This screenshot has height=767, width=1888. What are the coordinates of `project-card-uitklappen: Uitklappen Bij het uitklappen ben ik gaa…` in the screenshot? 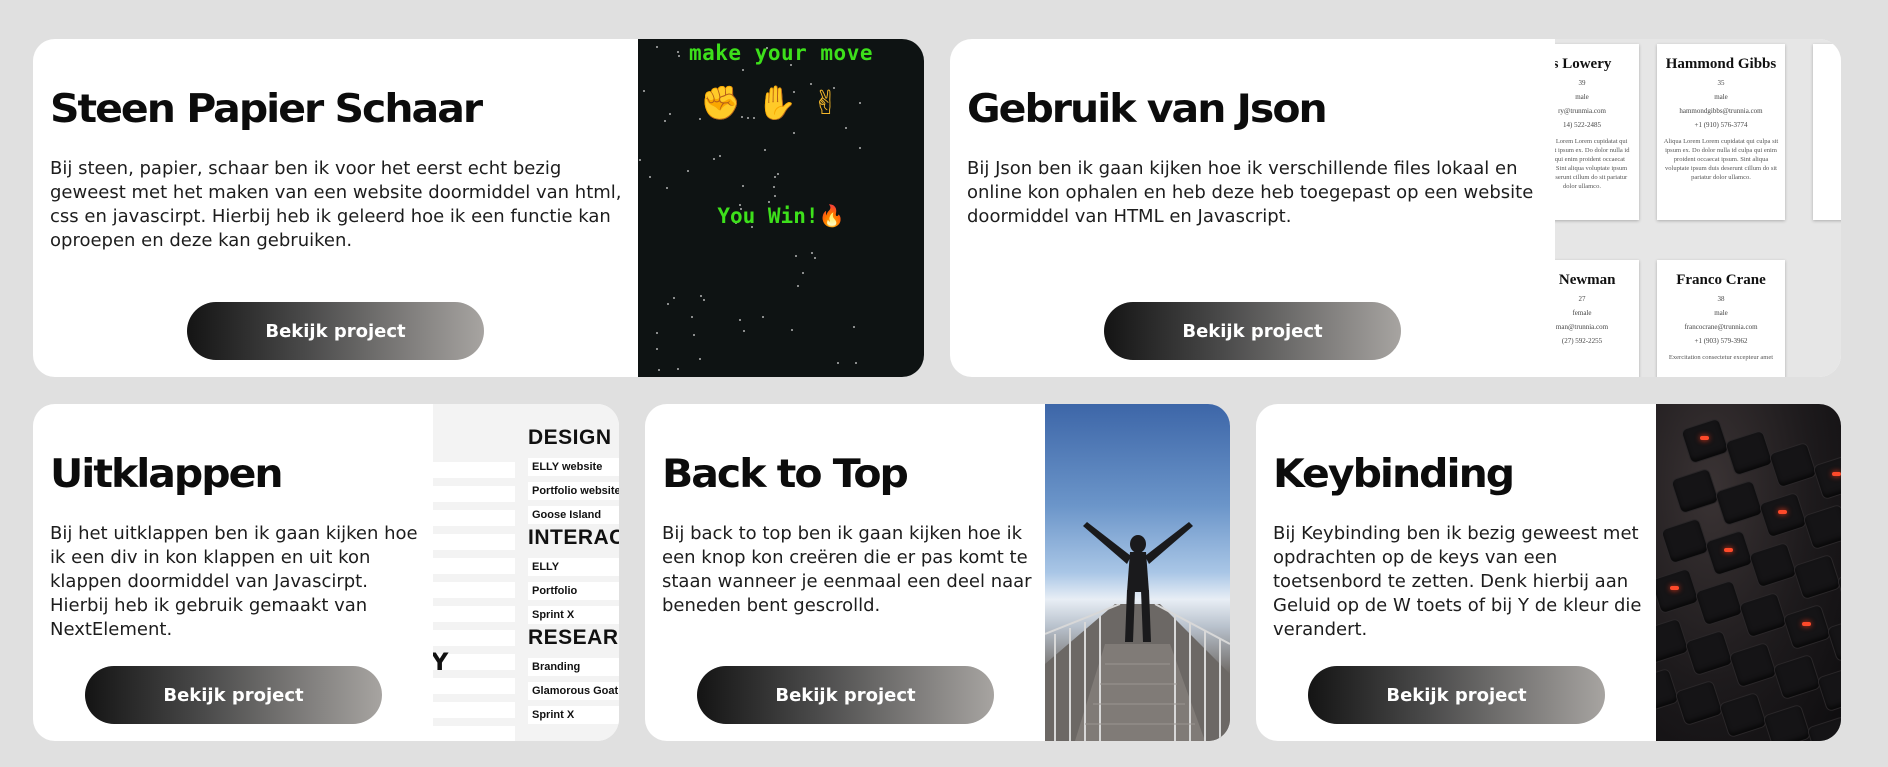 It's located at (326, 572).